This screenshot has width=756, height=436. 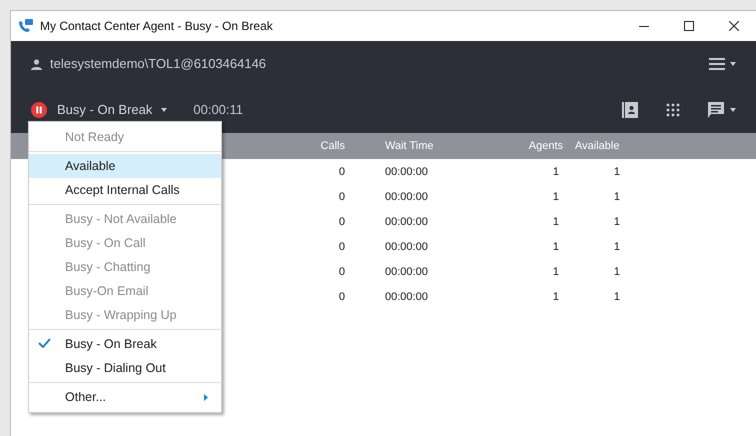 I want to click on column-header: Calls, so click(x=332, y=146).